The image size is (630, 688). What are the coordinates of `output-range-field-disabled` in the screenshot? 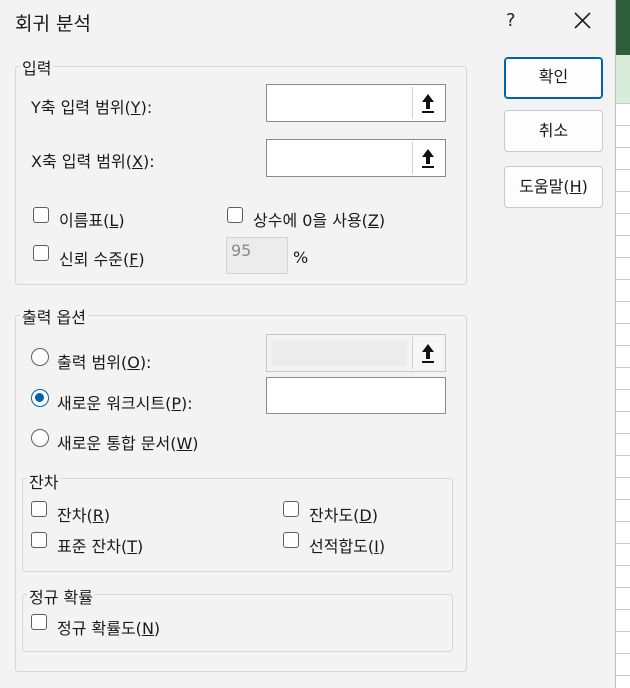 It's located at (339, 353).